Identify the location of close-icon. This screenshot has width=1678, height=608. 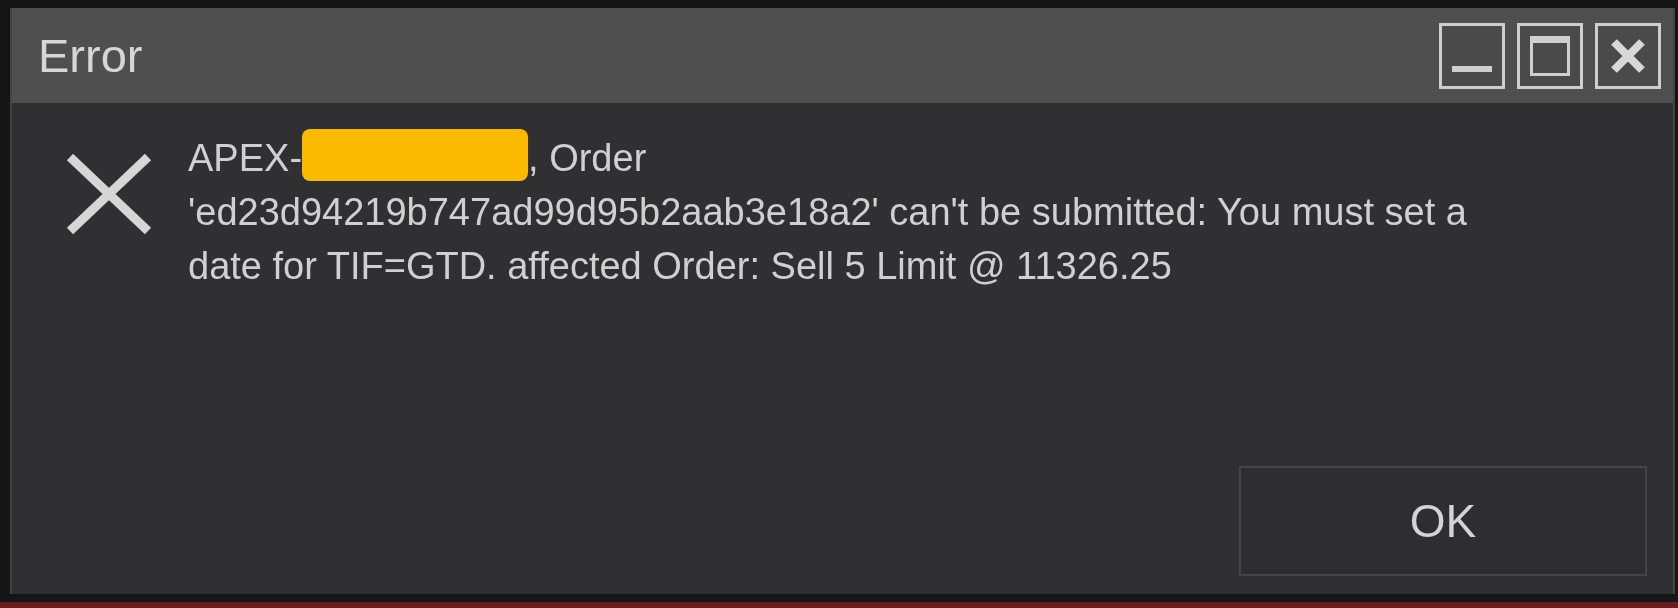
(1628, 55).